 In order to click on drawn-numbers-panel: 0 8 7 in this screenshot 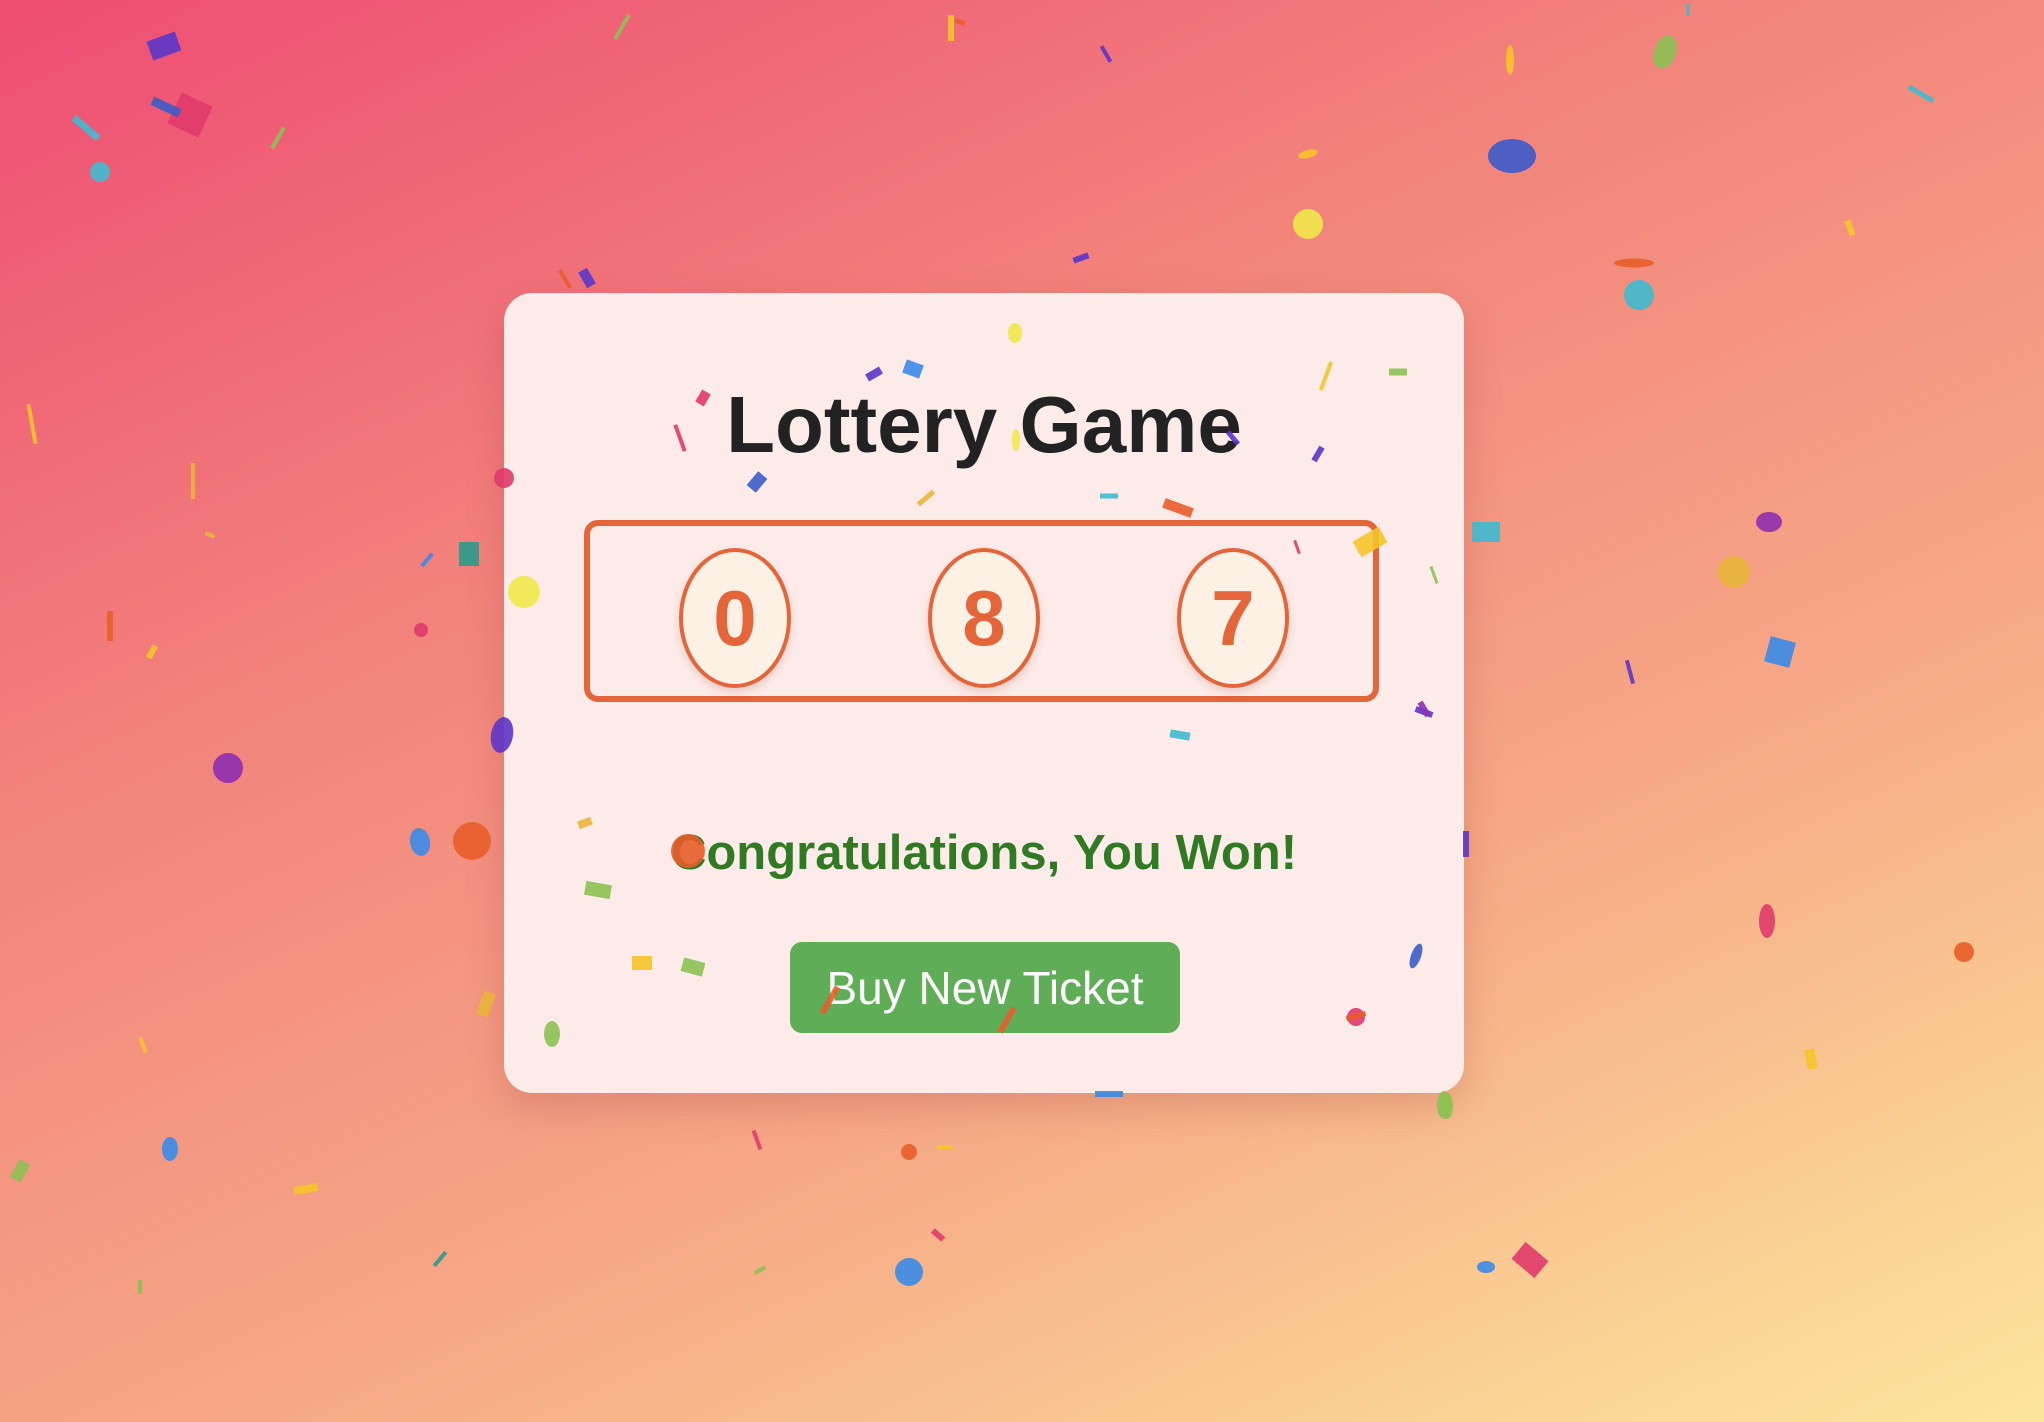, I will do `click(981, 611)`.